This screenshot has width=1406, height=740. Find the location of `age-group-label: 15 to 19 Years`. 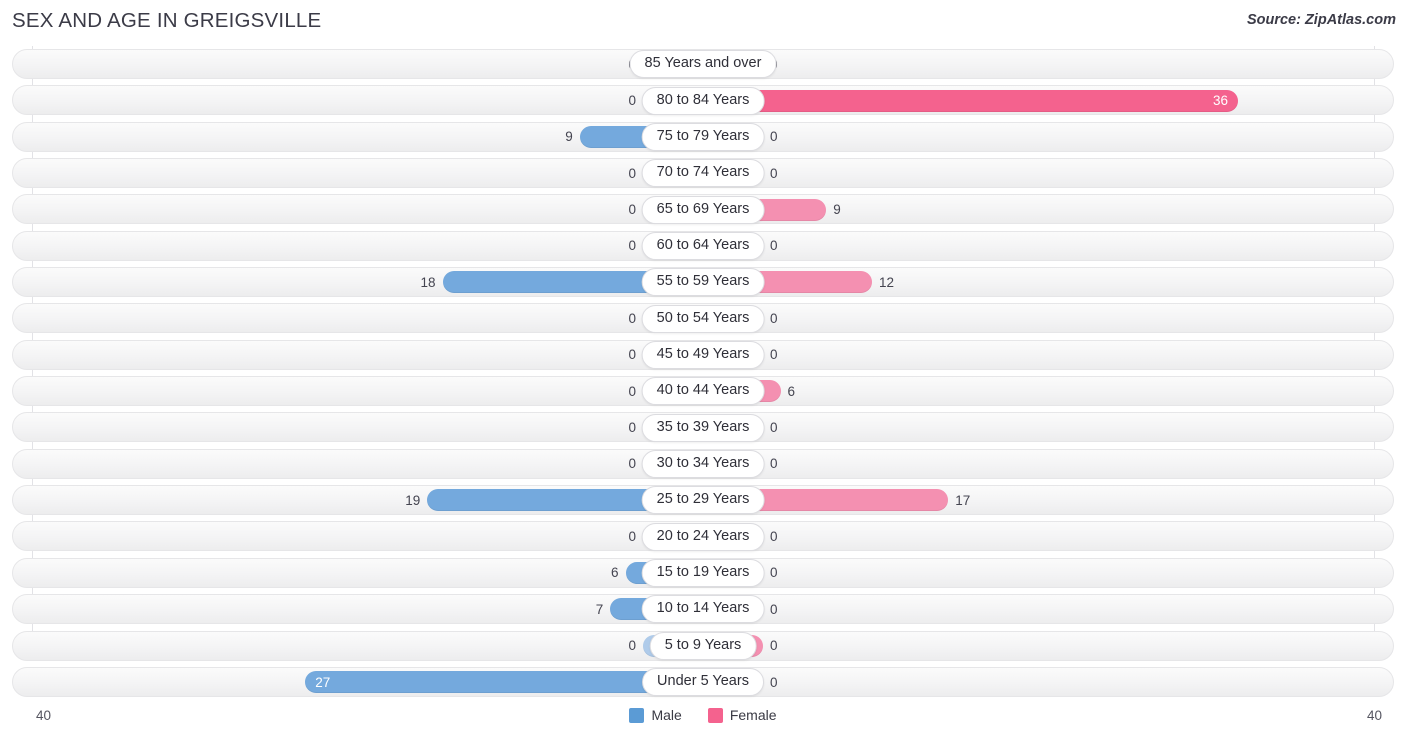

age-group-label: 15 to 19 Years is located at coordinates (703, 572).